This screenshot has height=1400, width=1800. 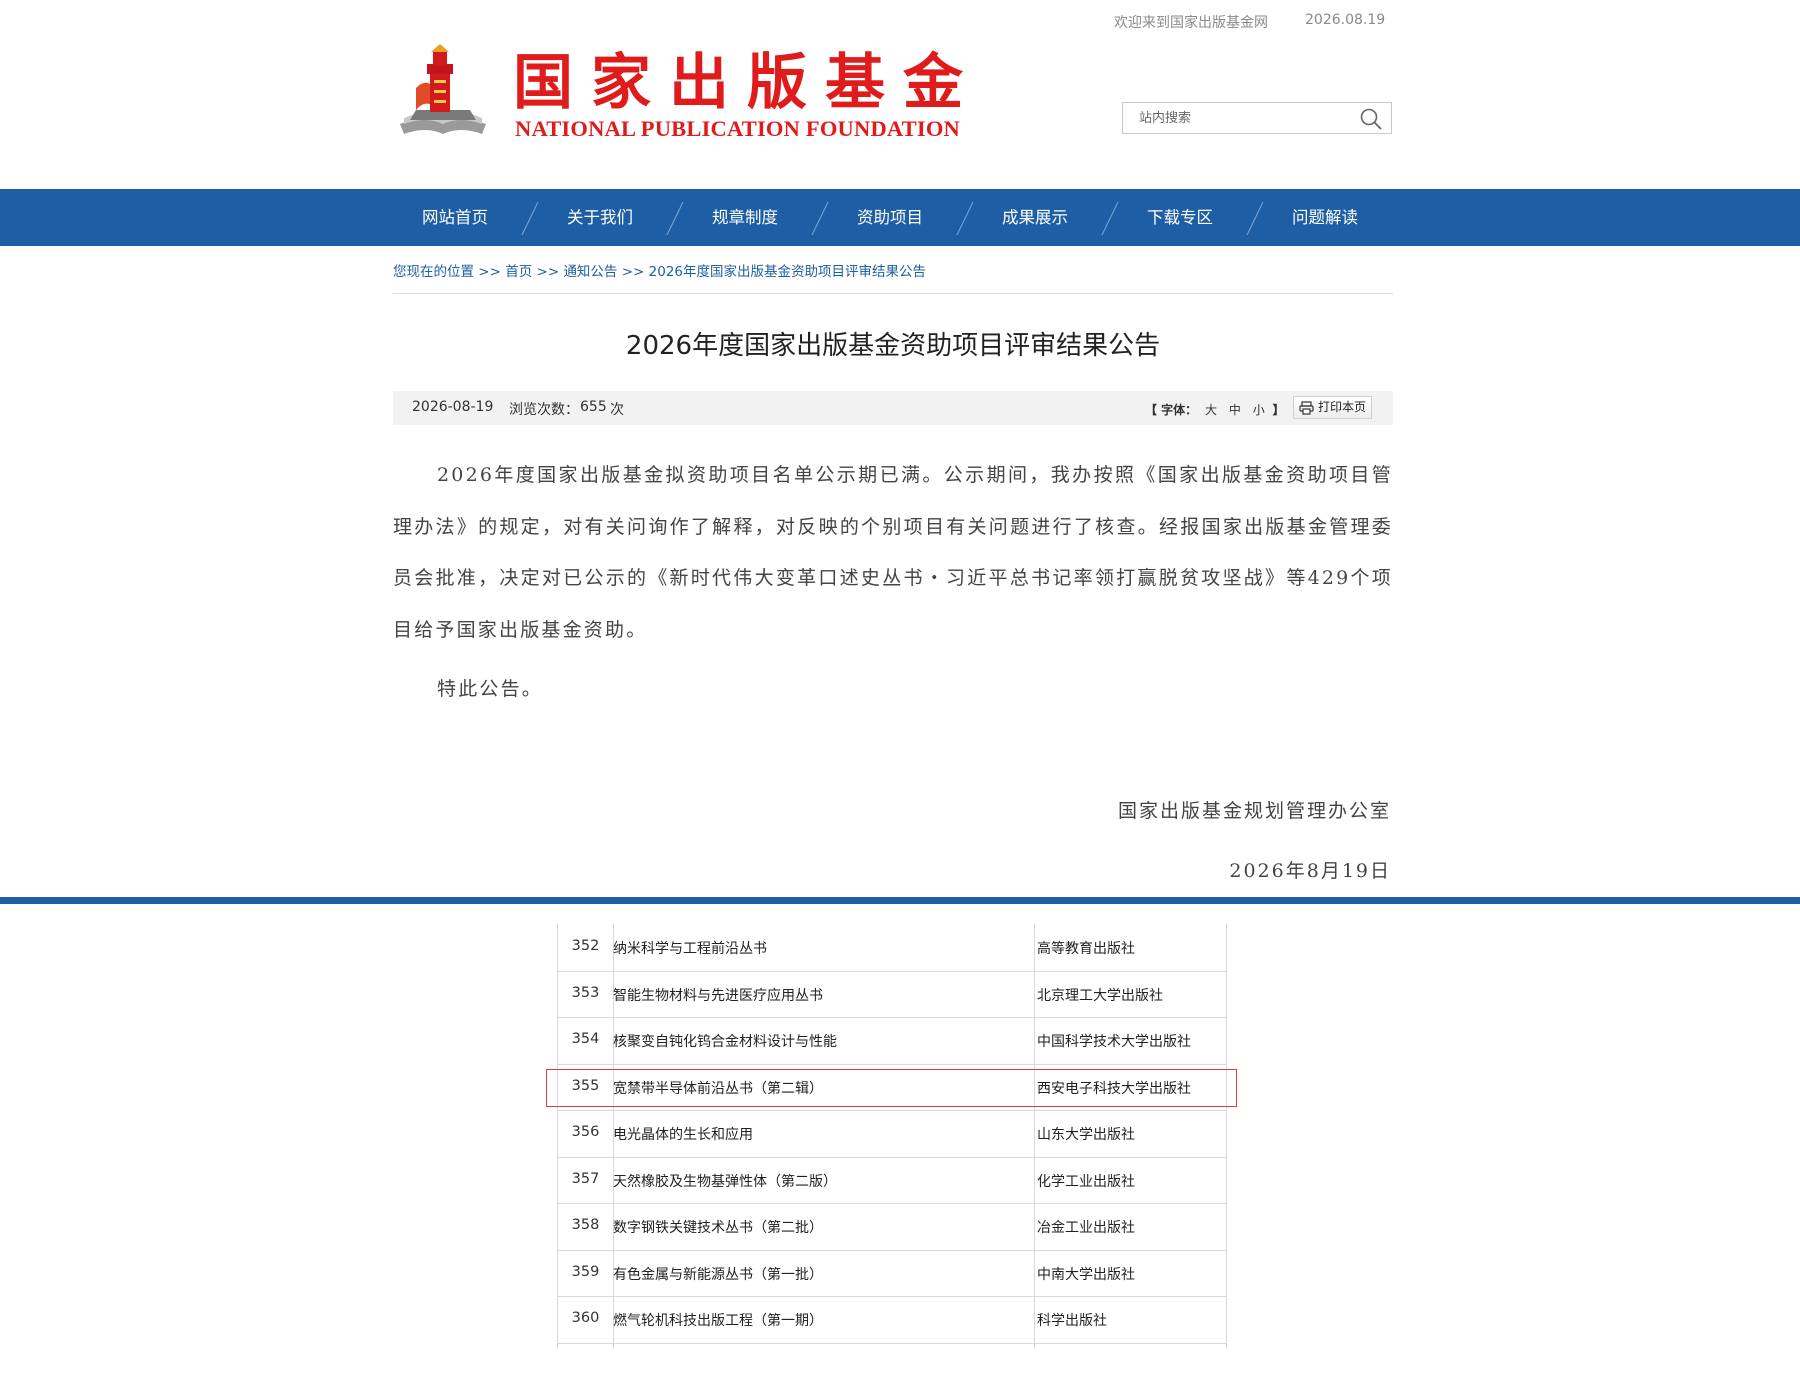 I want to click on font-size-large: 大, so click(x=1211, y=410).